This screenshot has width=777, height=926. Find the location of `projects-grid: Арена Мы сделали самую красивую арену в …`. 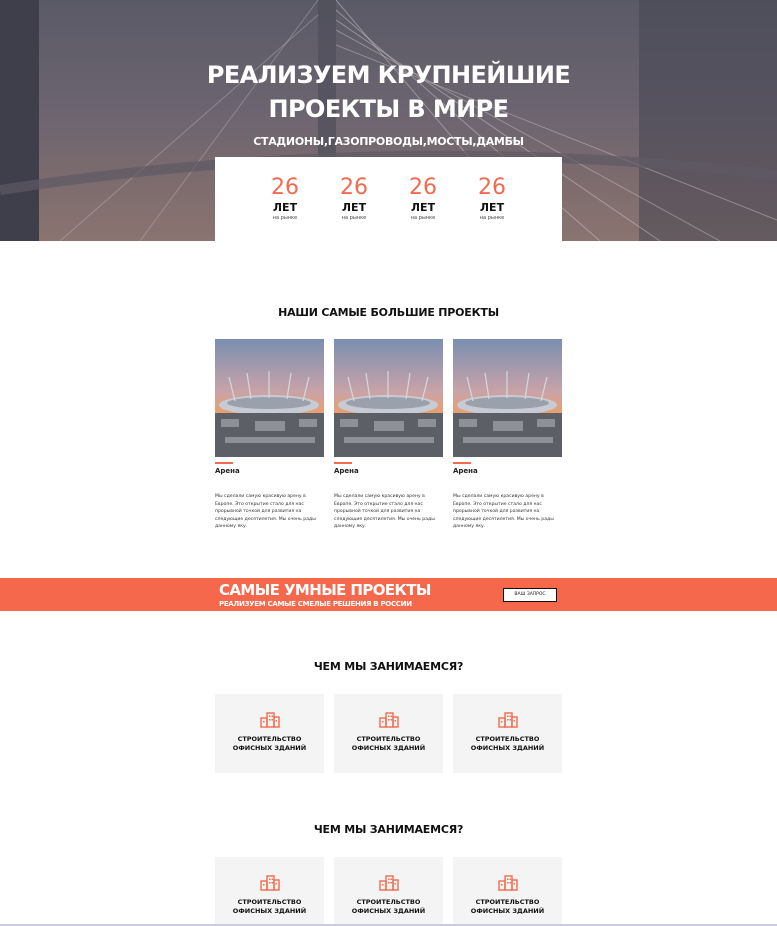

projects-grid: Арена Мы сделали самую красивую арену в … is located at coordinates (388, 435).